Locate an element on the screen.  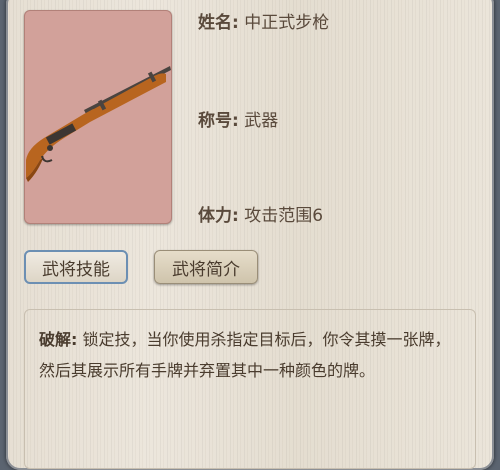
name-label: 姓名: is located at coordinates (218, 23).